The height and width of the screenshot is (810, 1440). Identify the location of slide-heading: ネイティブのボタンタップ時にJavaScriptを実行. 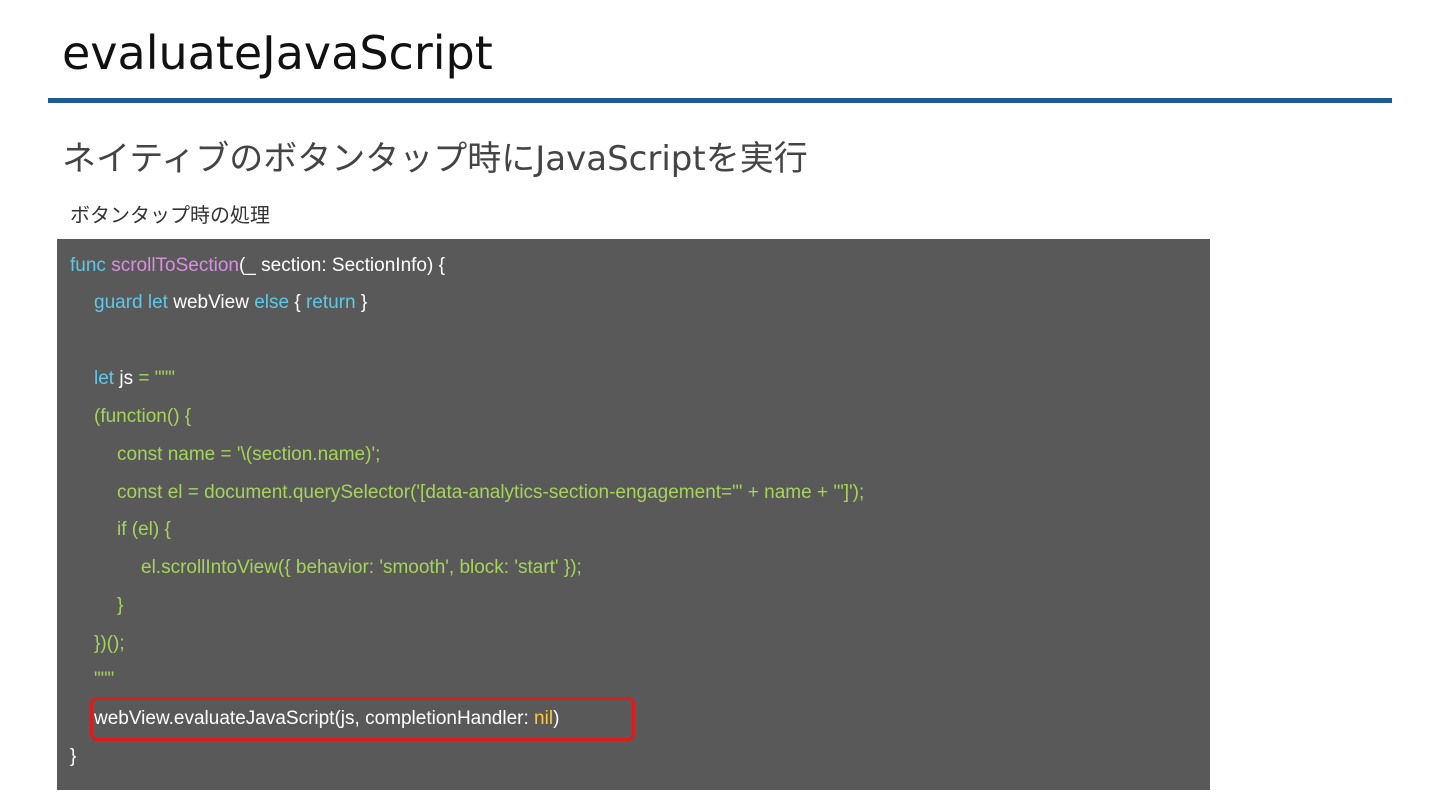
(435, 159).